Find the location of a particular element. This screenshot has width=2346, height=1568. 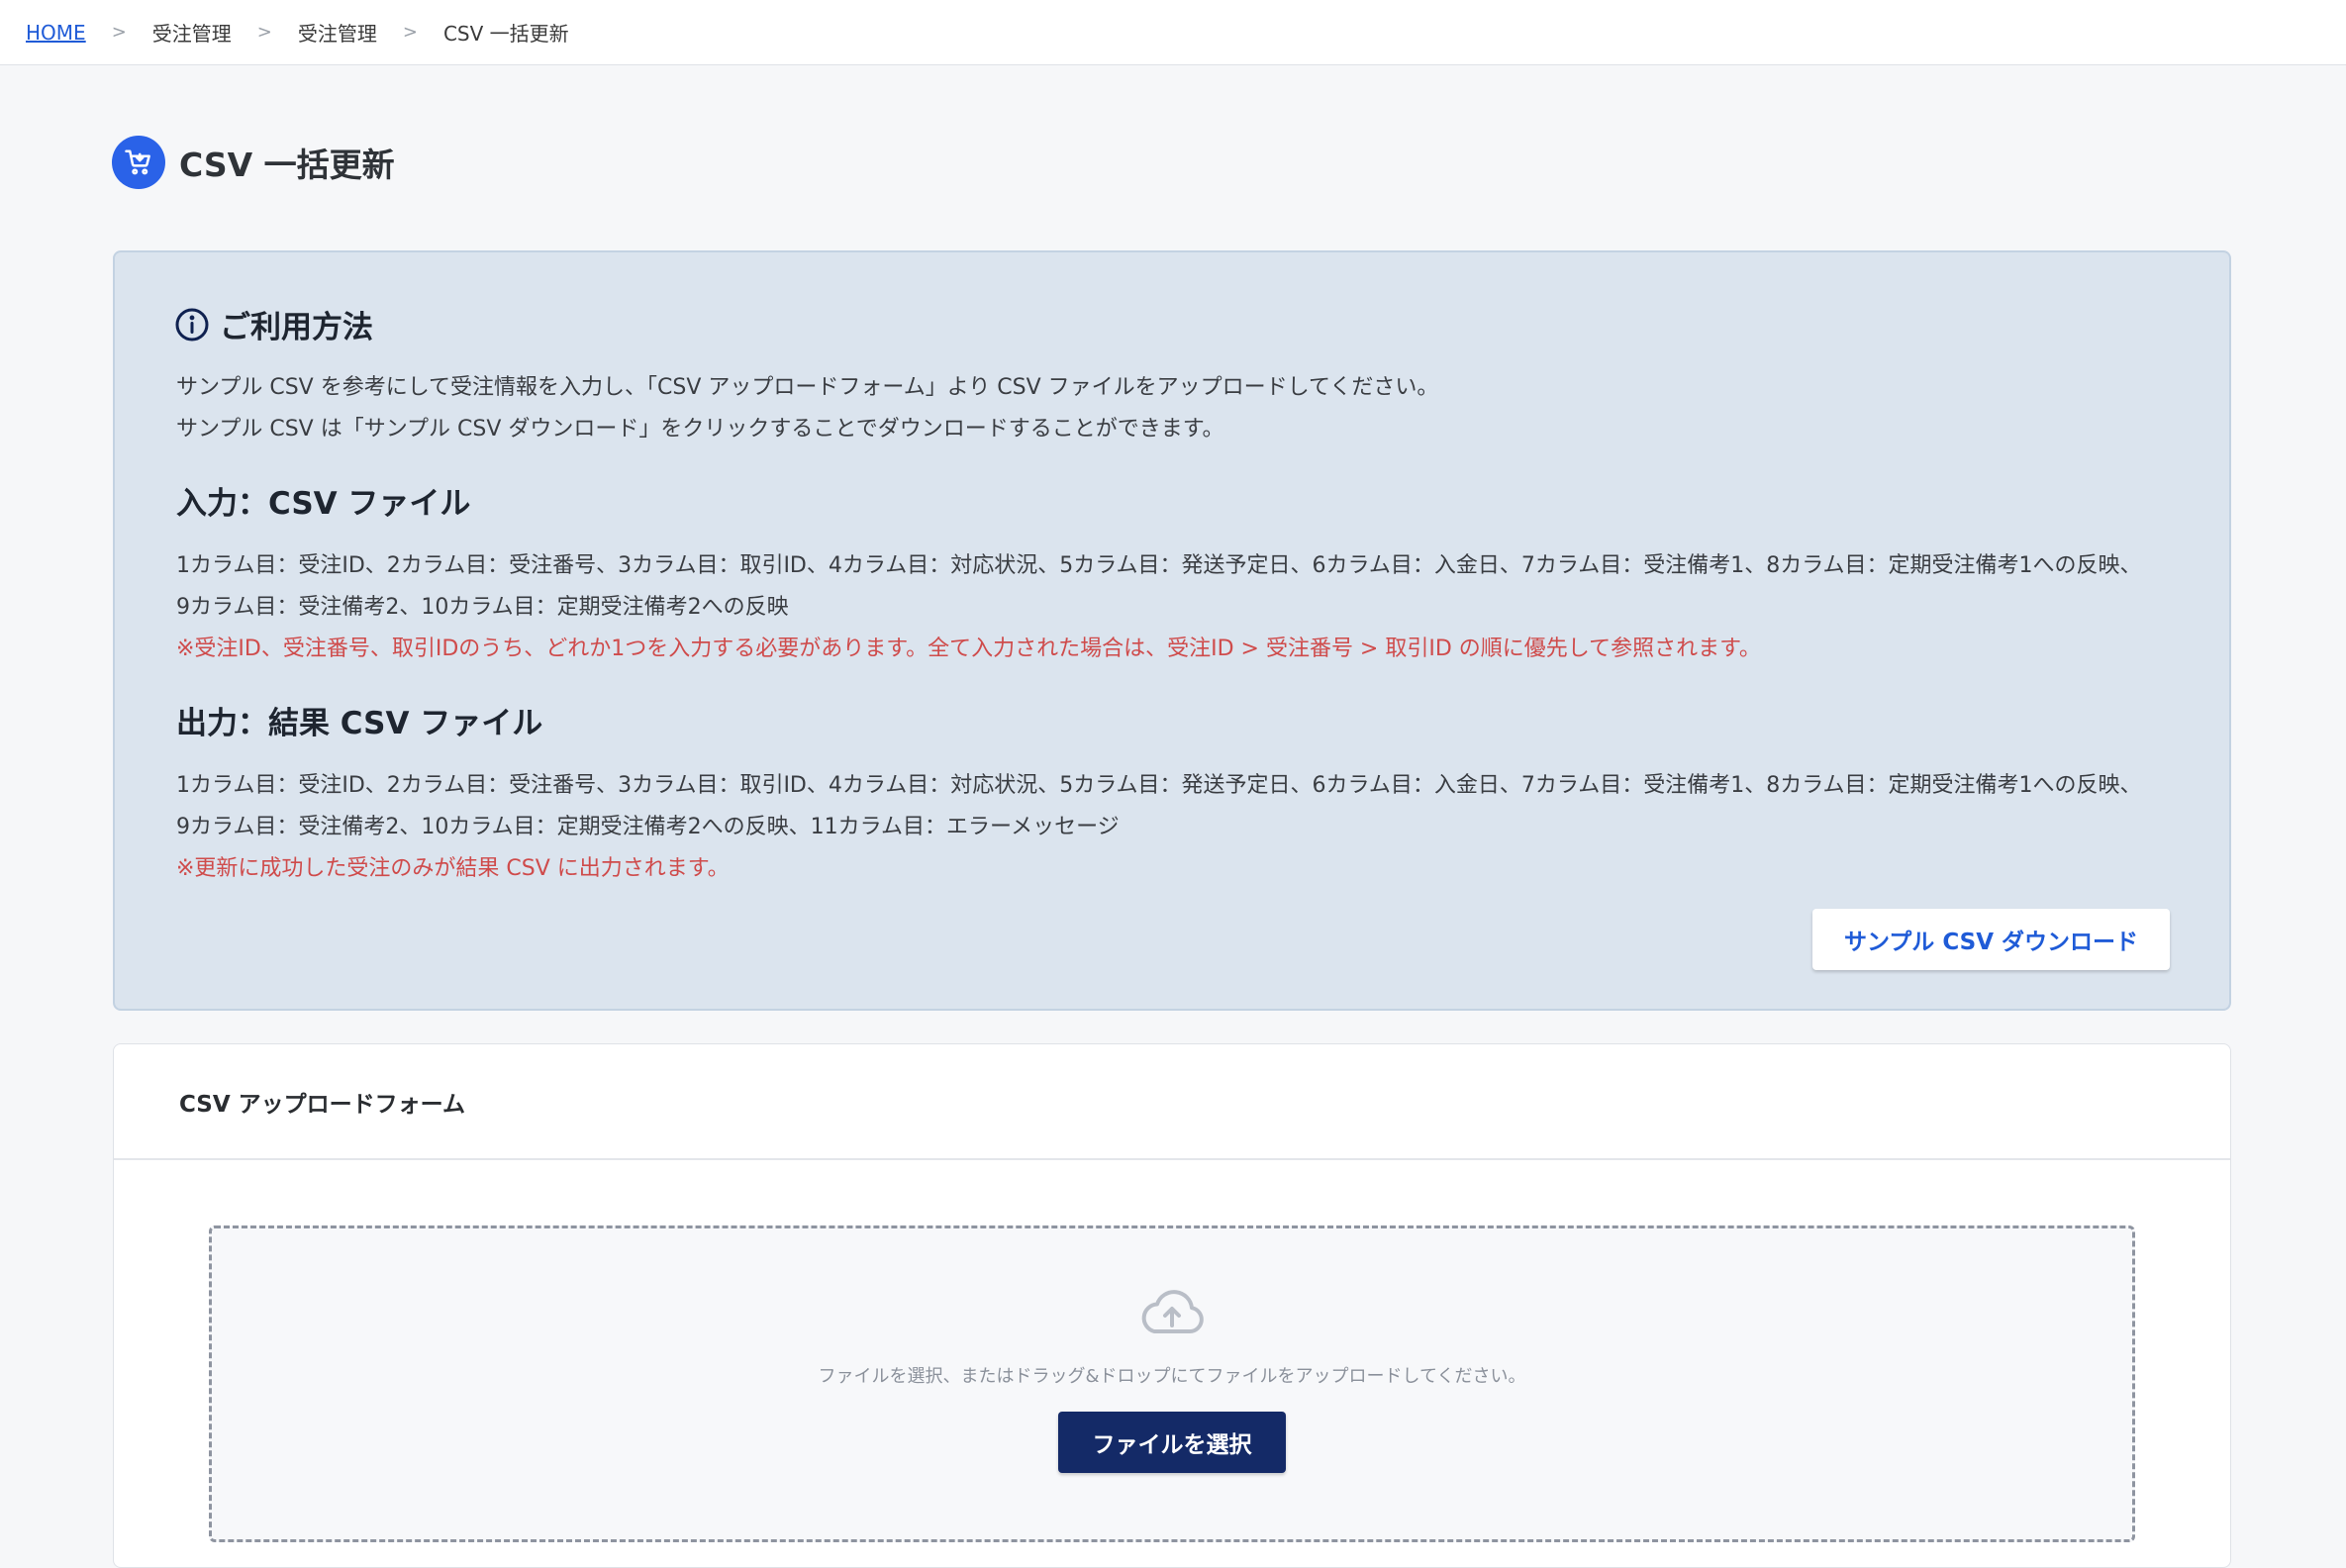

usage-heading: ご利用方法 is located at coordinates (273, 324).